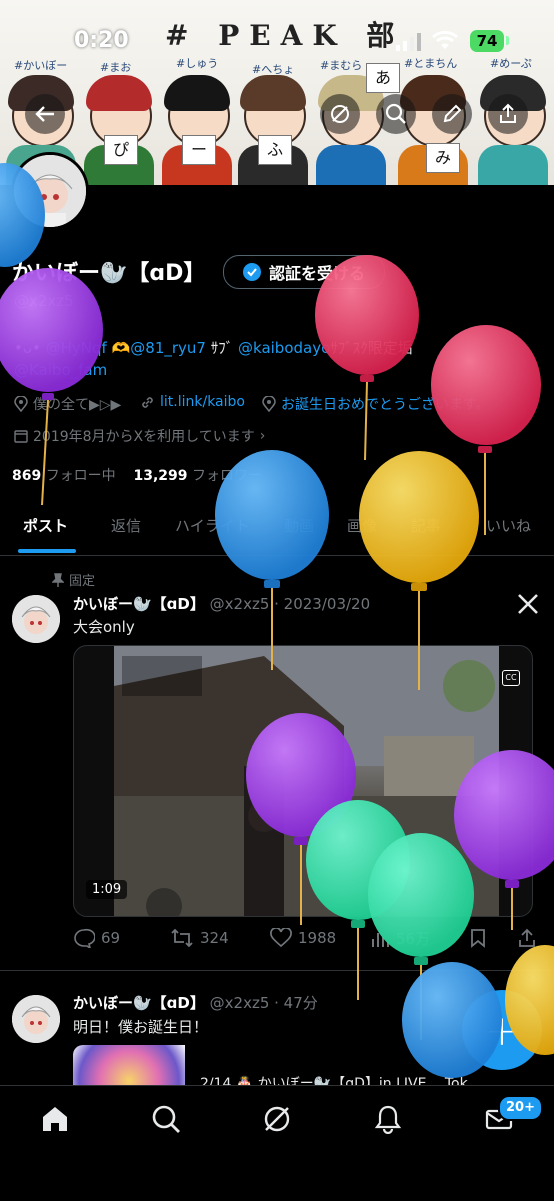 This screenshot has width=554, height=1201. What do you see at coordinates (380, 939) in the screenshot?
I see `views-chart-icon` at bounding box center [380, 939].